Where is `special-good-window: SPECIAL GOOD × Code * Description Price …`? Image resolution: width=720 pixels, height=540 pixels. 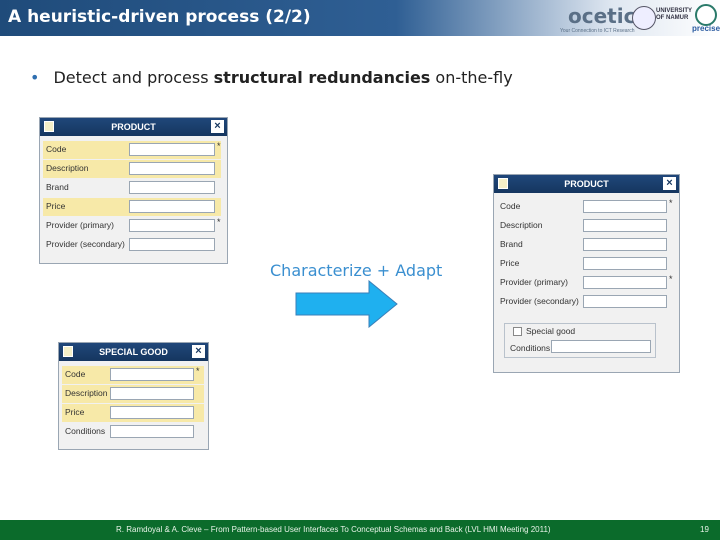 special-good-window: SPECIAL GOOD × Code * Description Price … is located at coordinates (133, 396).